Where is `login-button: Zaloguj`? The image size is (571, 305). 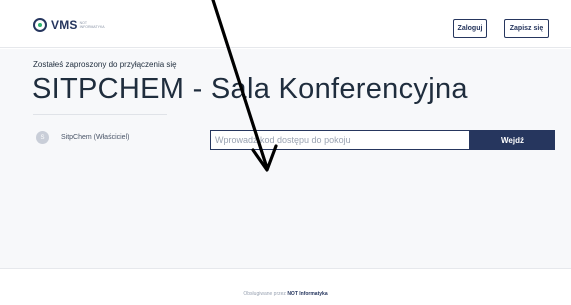 login-button: Zaloguj is located at coordinates (470, 28).